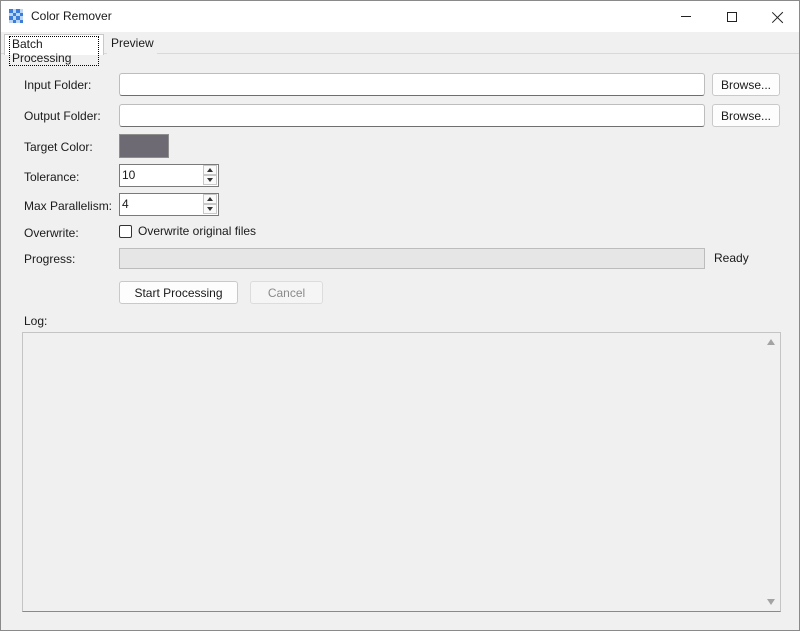 This screenshot has width=800, height=631. I want to click on minimize-icon, so click(686, 16).